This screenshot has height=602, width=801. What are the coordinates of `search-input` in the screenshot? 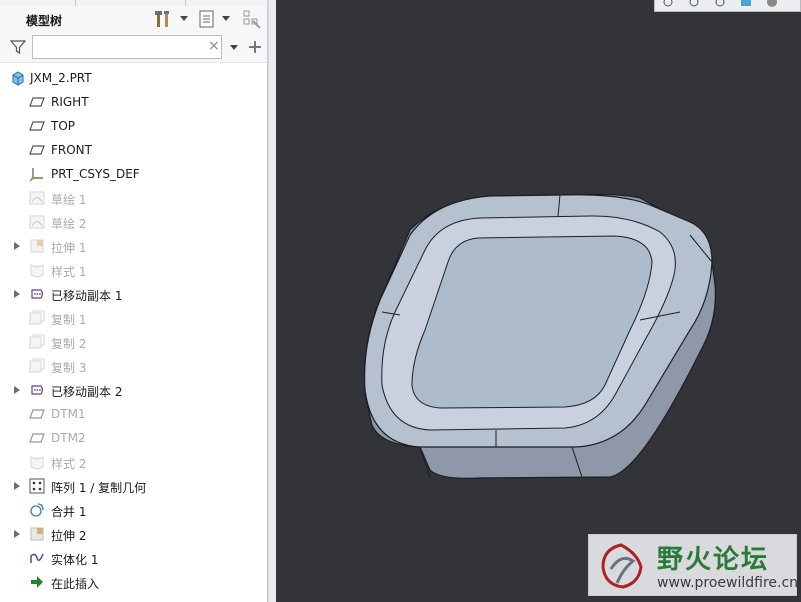 It's located at (127, 47).